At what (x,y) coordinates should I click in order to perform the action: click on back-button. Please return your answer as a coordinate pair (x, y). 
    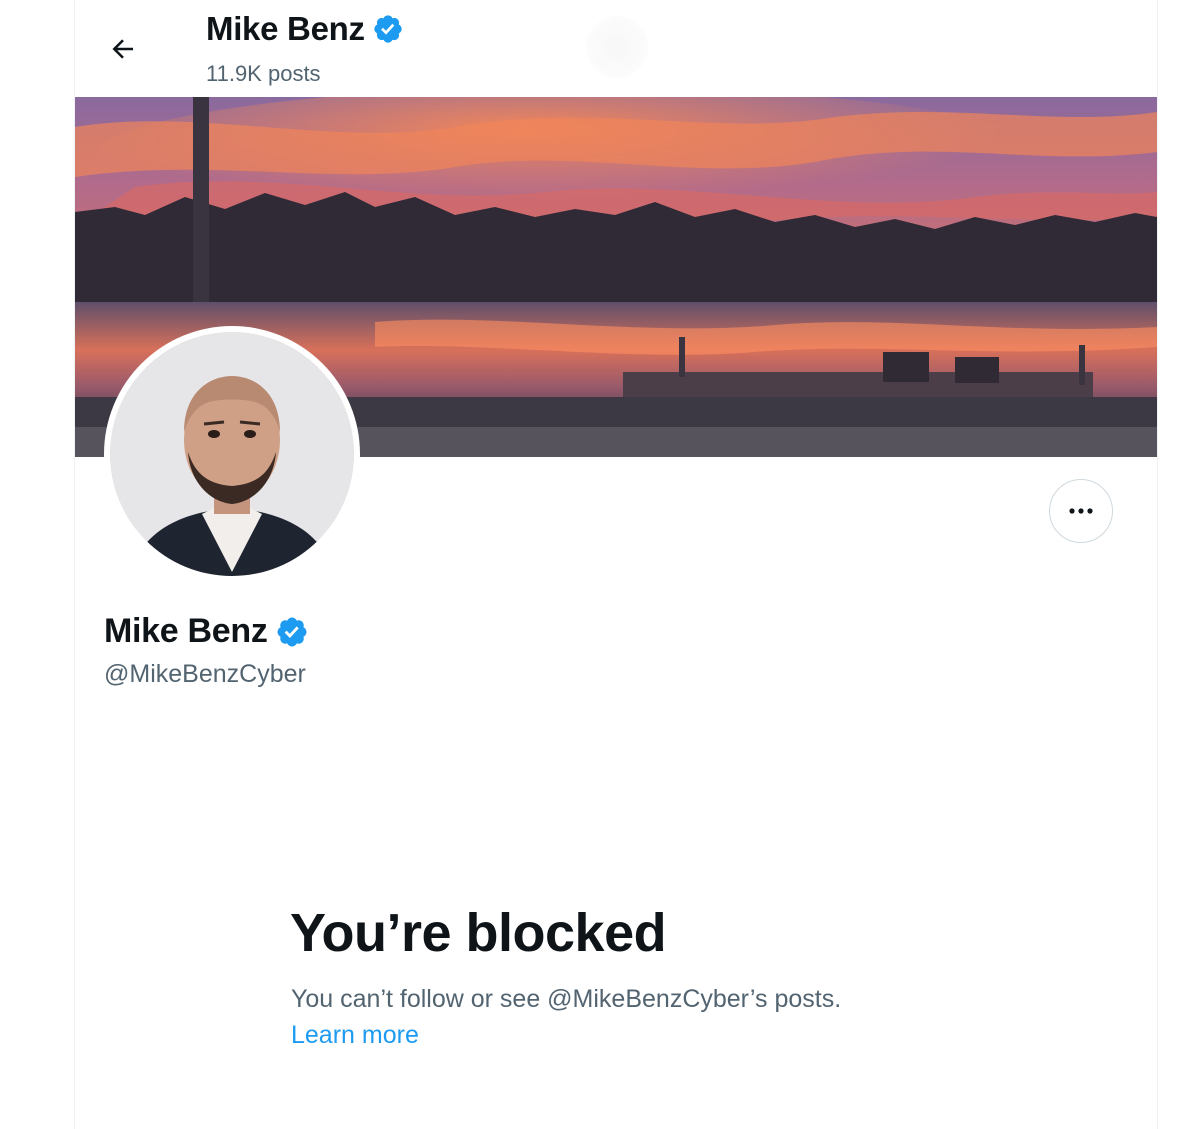
    Looking at the image, I should click on (123, 51).